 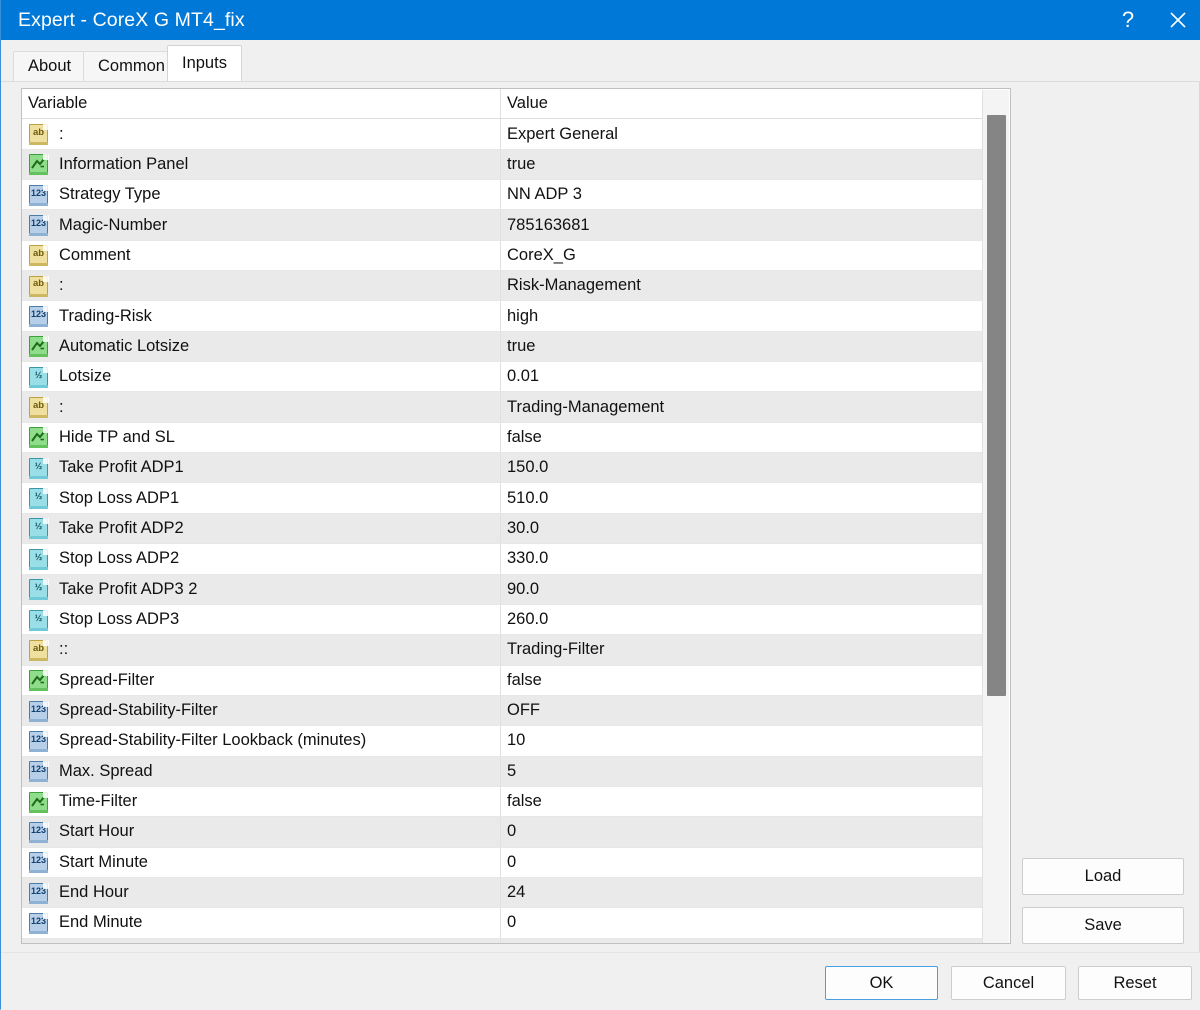 I want to click on value-text: 0, so click(x=512, y=831).